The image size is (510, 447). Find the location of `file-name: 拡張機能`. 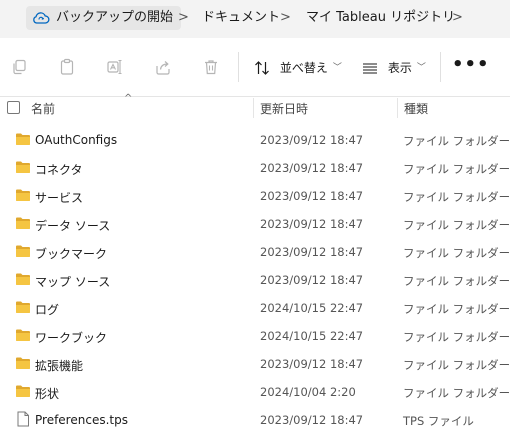

file-name: 拡張機能 is located at coordinates (59, 366).